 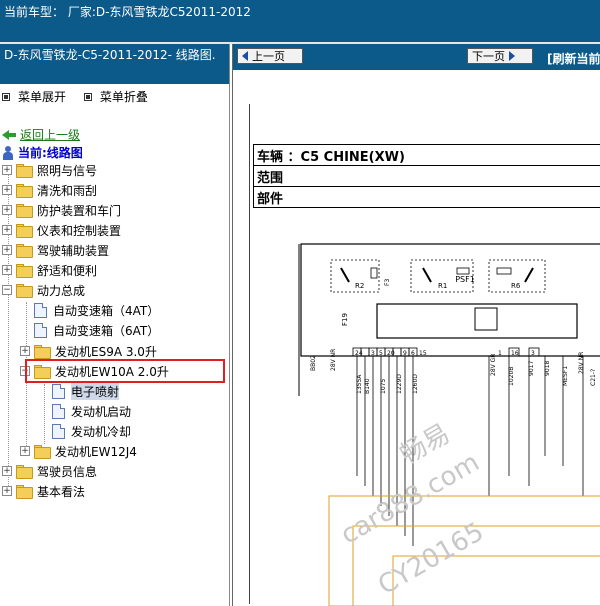 What do you see at coordinates (106, 330) in the screenshot?
I see `tree-item-label: 自动变速箱（6AT）` at bounding box center [106, 330].